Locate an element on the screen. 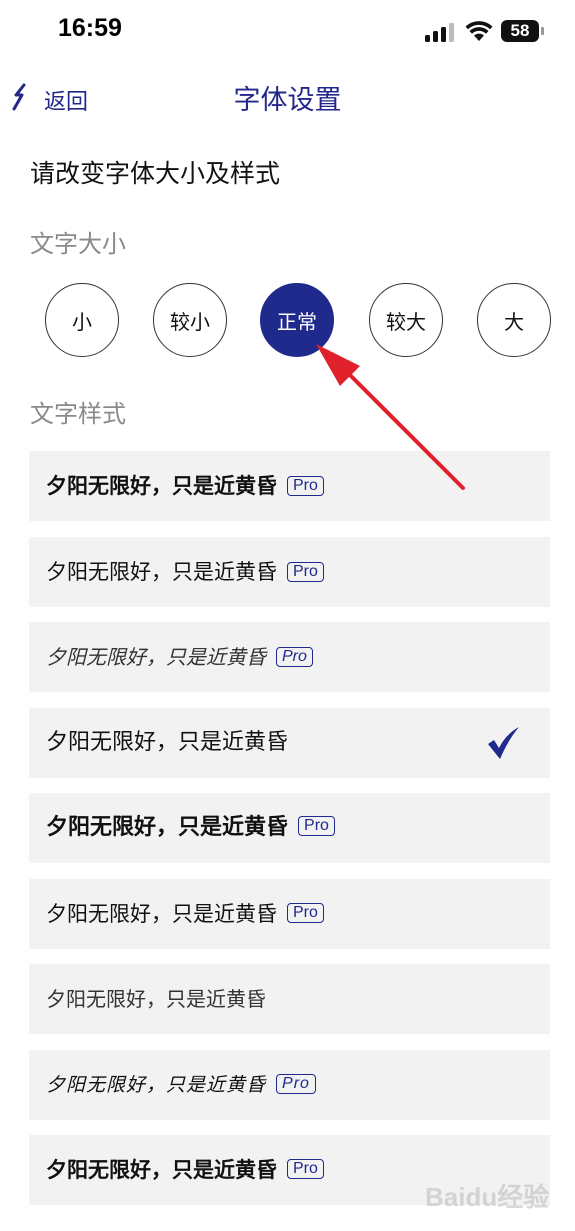 The height and width of the screenshot is (1231, 575). nav-bar: 返回 字体设置 is located at coordinates (287, 96).